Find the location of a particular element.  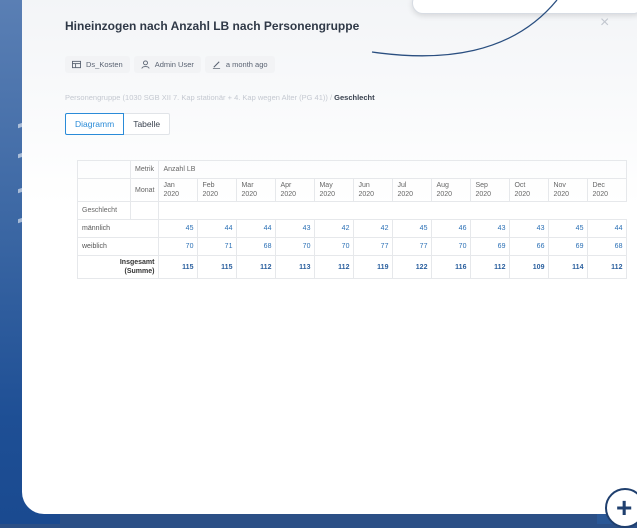

month-name: Mar is located at coordinates (247, 185).